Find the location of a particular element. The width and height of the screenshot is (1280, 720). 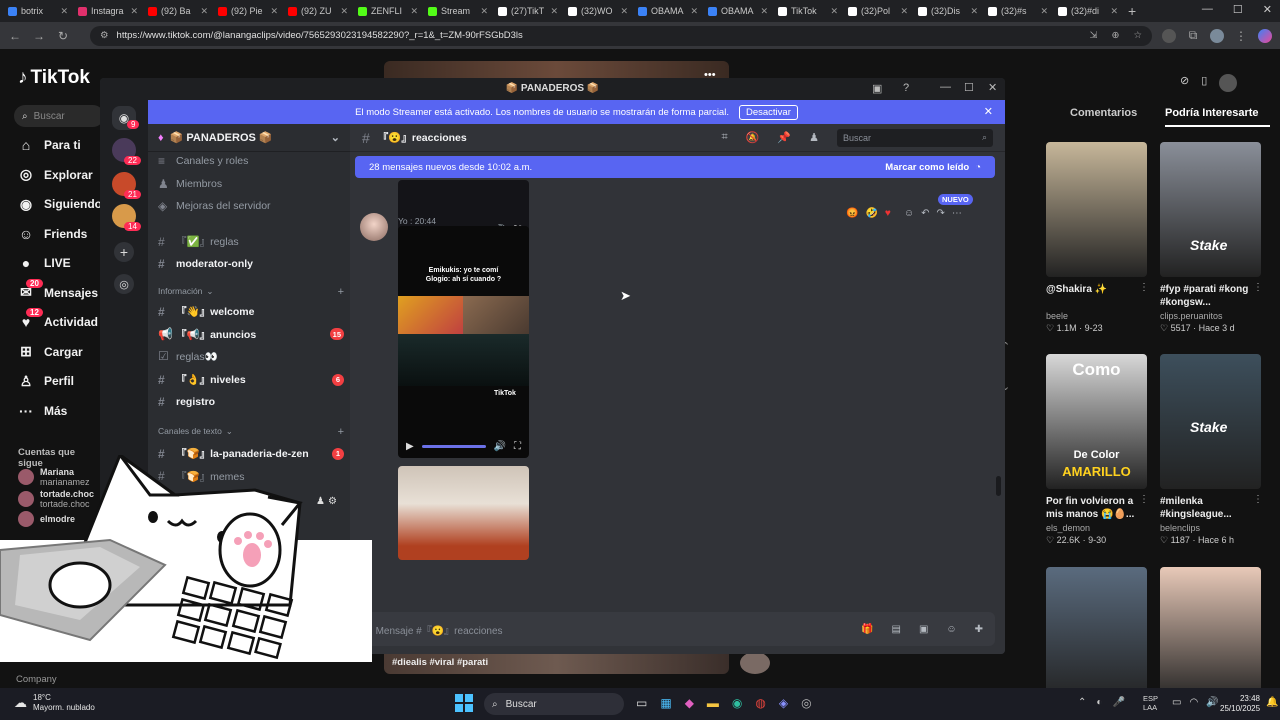

copilot-icon is located at coordinates (1265, 35).